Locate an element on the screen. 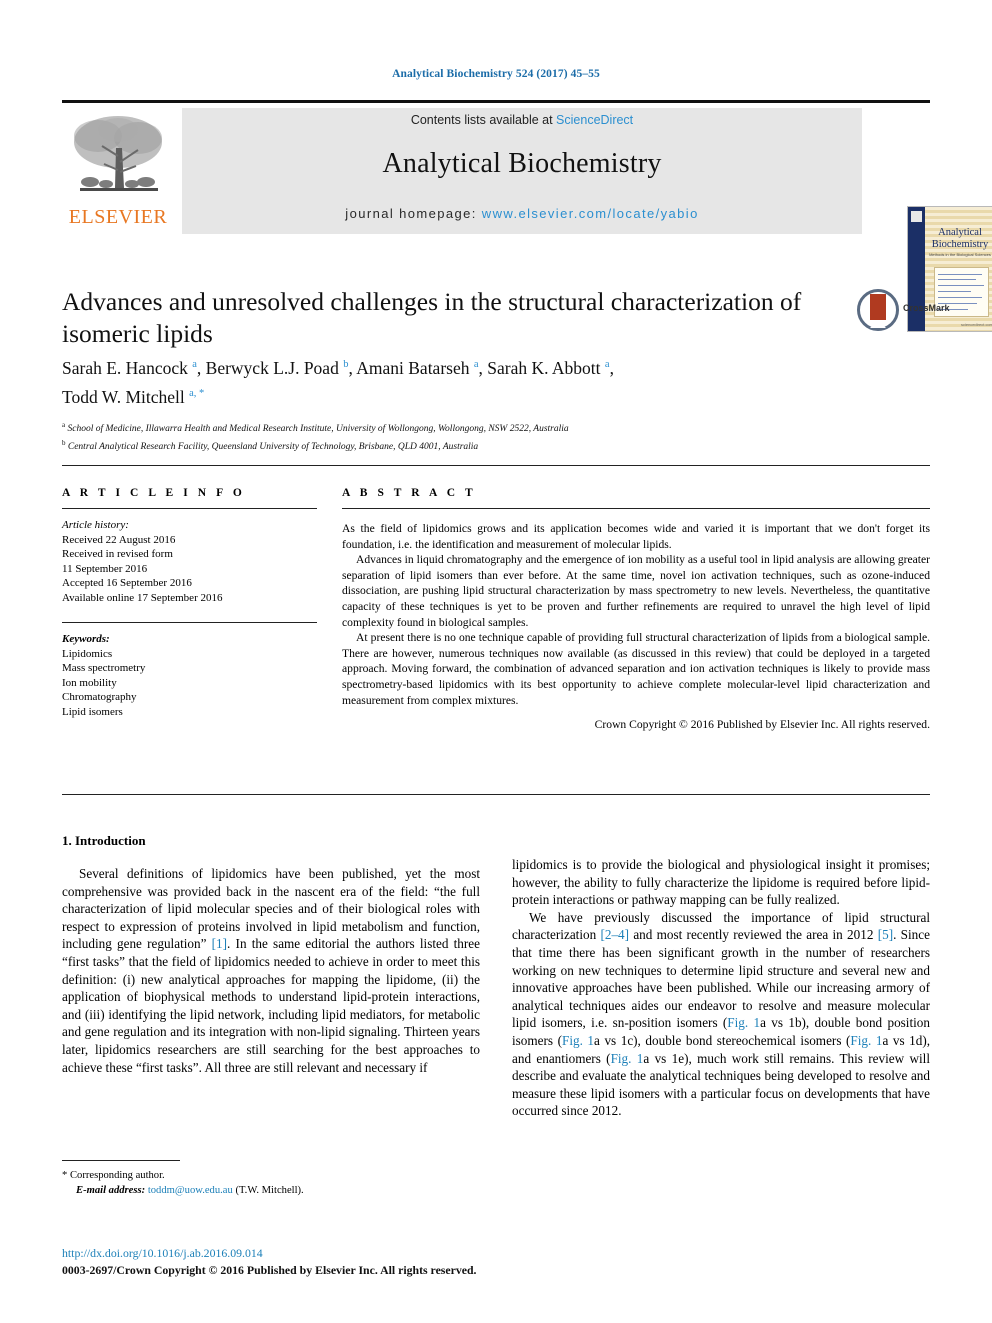 The image size is (992, 1323). divider-below-abstract is located at coordinates (496, 794).